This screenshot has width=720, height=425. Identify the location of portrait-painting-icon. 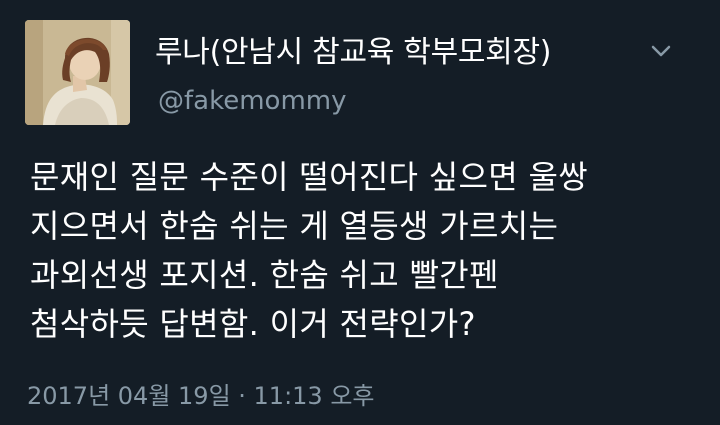
(77, 72).